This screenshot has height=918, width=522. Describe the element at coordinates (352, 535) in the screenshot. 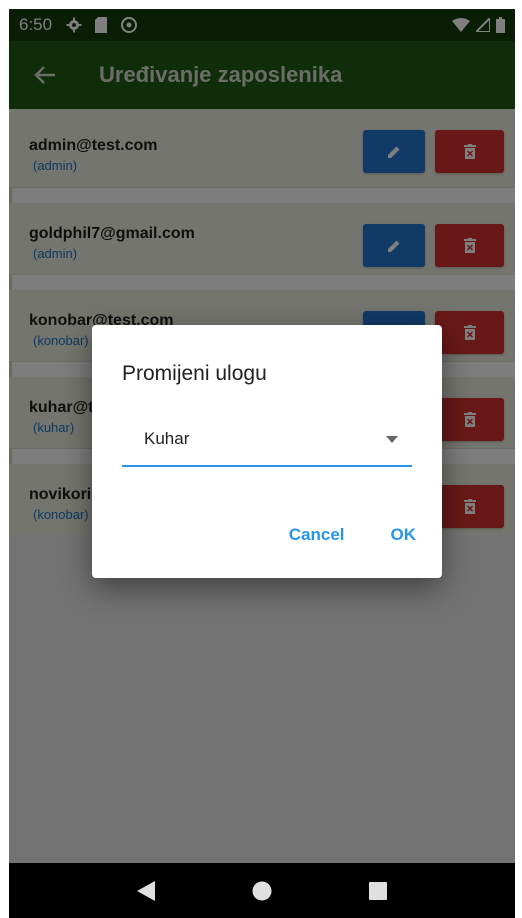

I see `dialog-actions: Cancel OK` at that location.